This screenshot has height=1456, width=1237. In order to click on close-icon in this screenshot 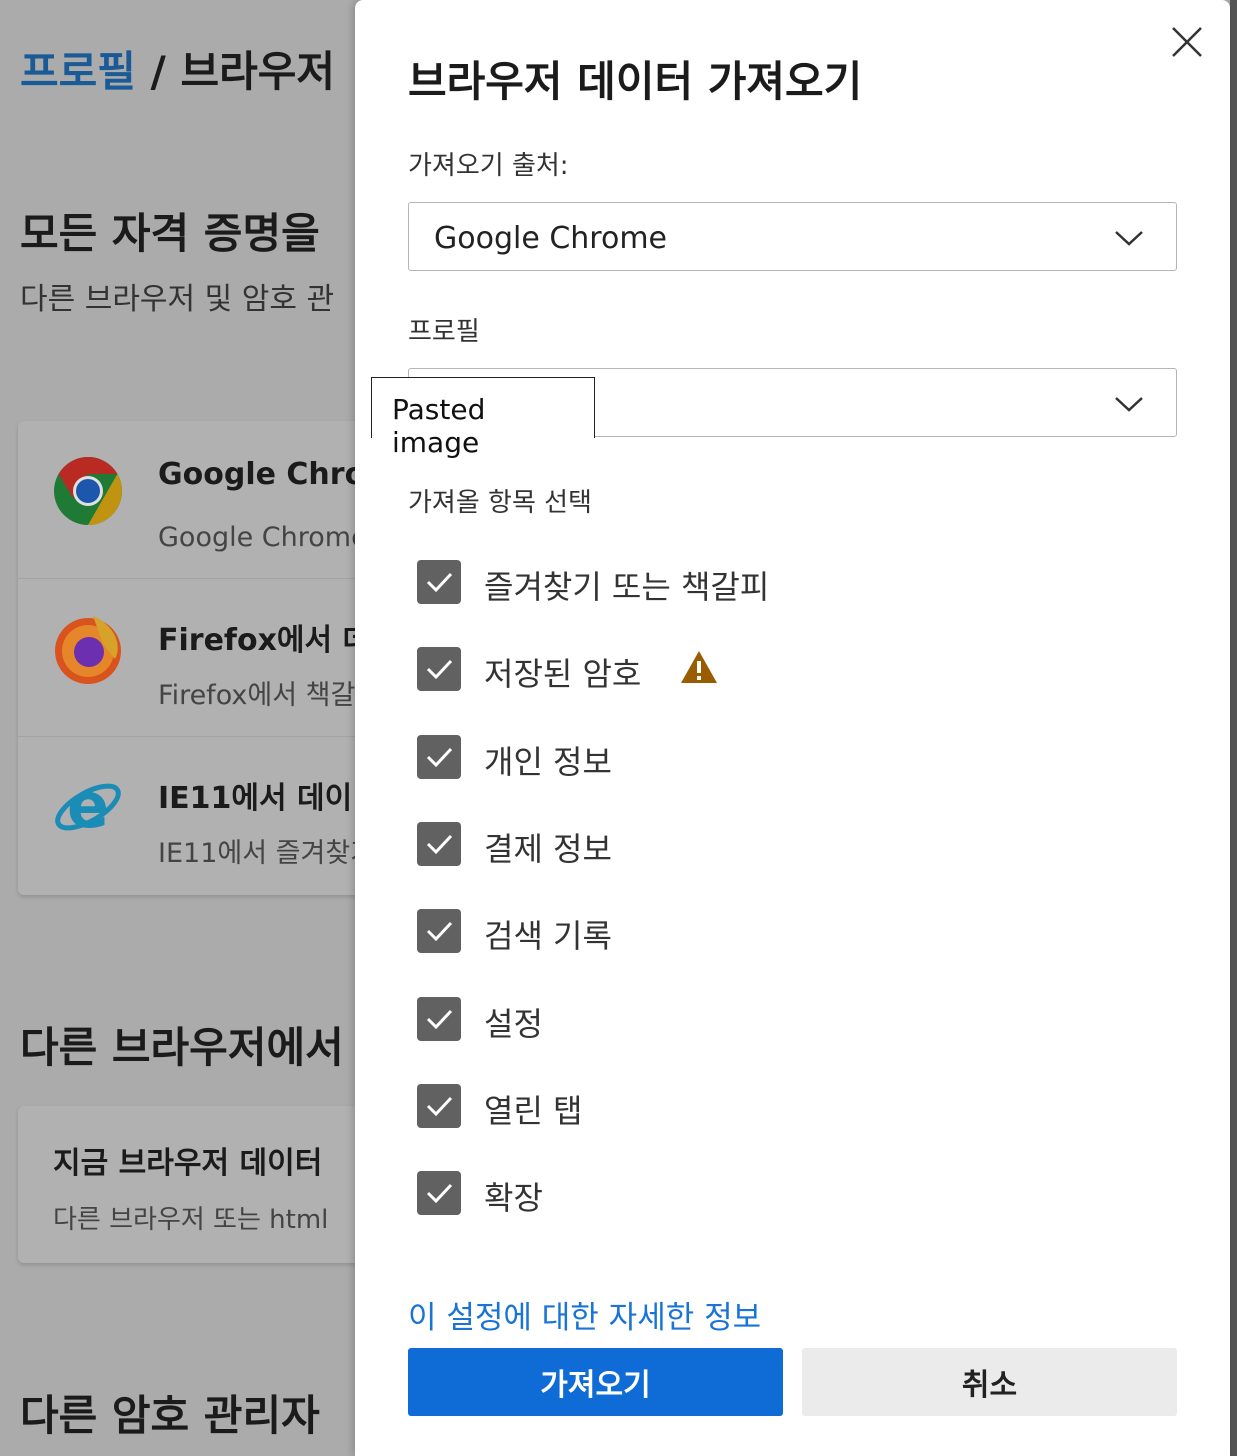, I will do `click(1187, 42)`.